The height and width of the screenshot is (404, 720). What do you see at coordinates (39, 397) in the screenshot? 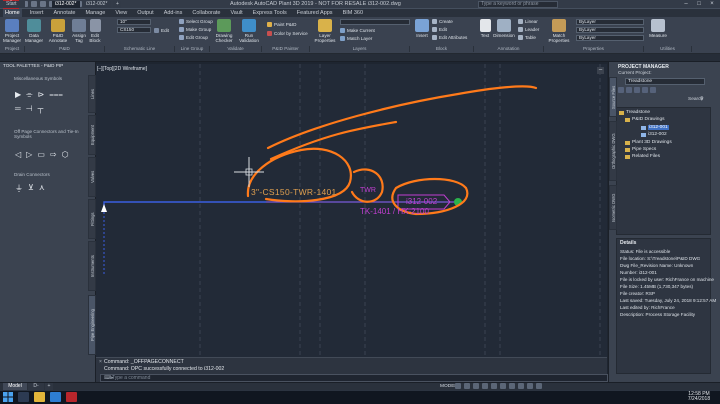
I see `file-explorer-icon` at bounding box center [39, 397].